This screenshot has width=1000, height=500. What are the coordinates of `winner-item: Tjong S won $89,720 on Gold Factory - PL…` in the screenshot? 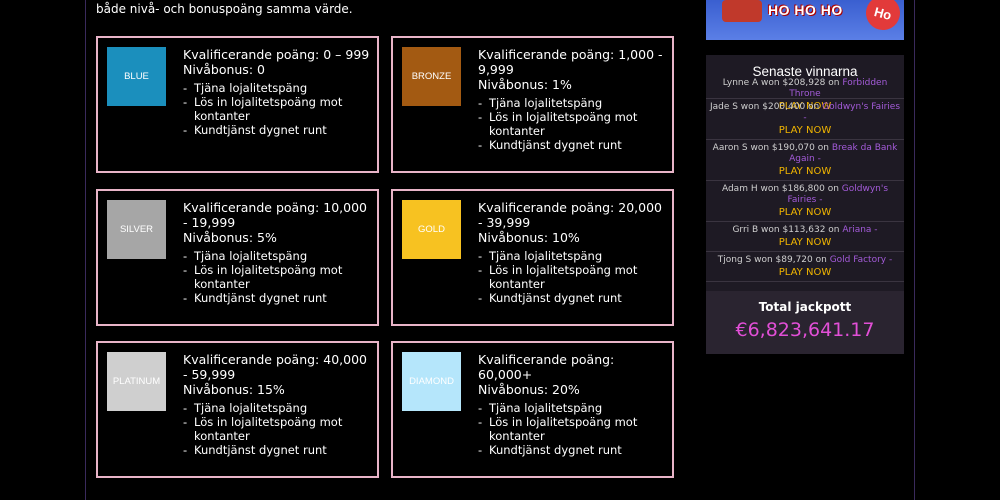 It's located at (805, 267).